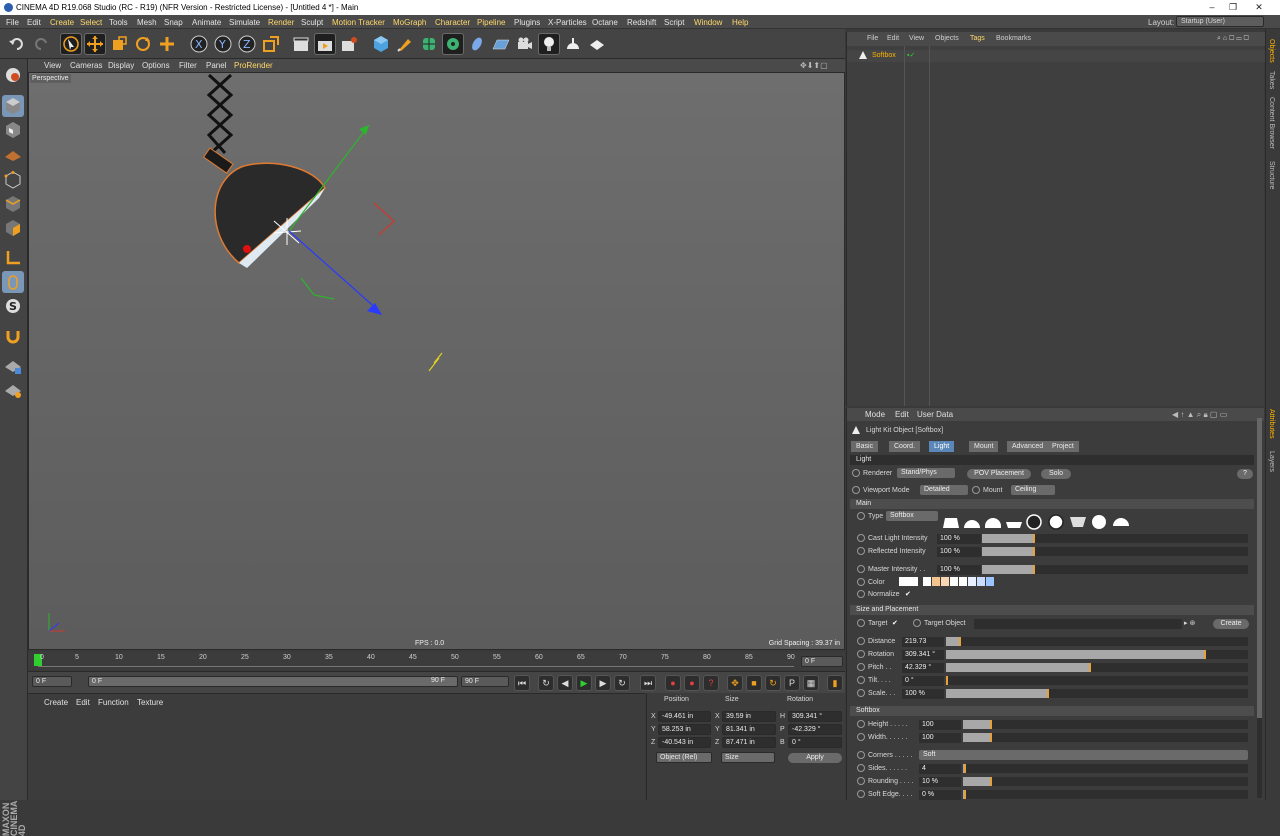  What do you see at coordinates (605, 22) in the screenshot?
I see `menu-octane: Octane` at bounding box center [605, 22].